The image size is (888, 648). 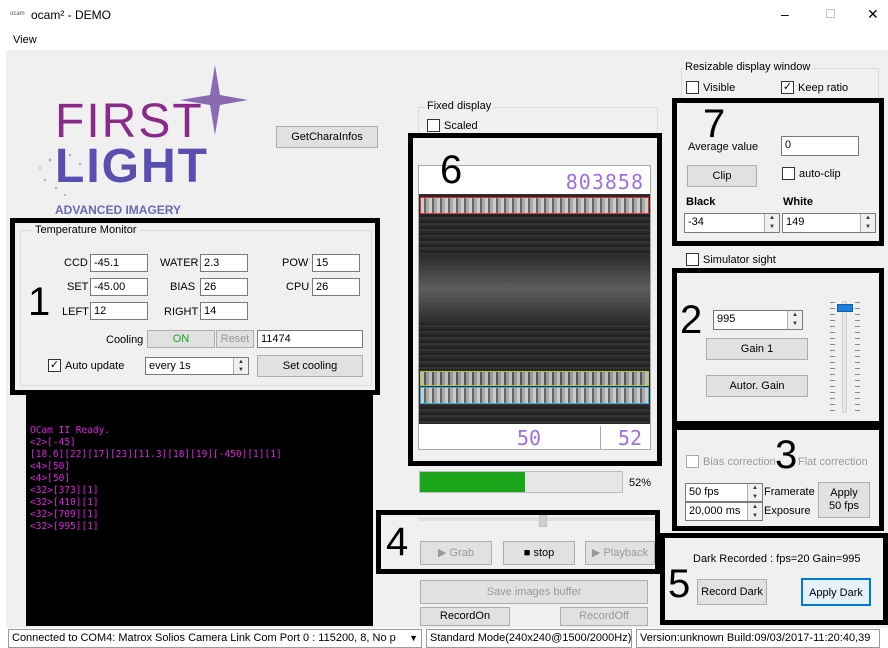 I want to click on exposure-spin-buttons: ▲ ▼, so click(x=754, y=511).